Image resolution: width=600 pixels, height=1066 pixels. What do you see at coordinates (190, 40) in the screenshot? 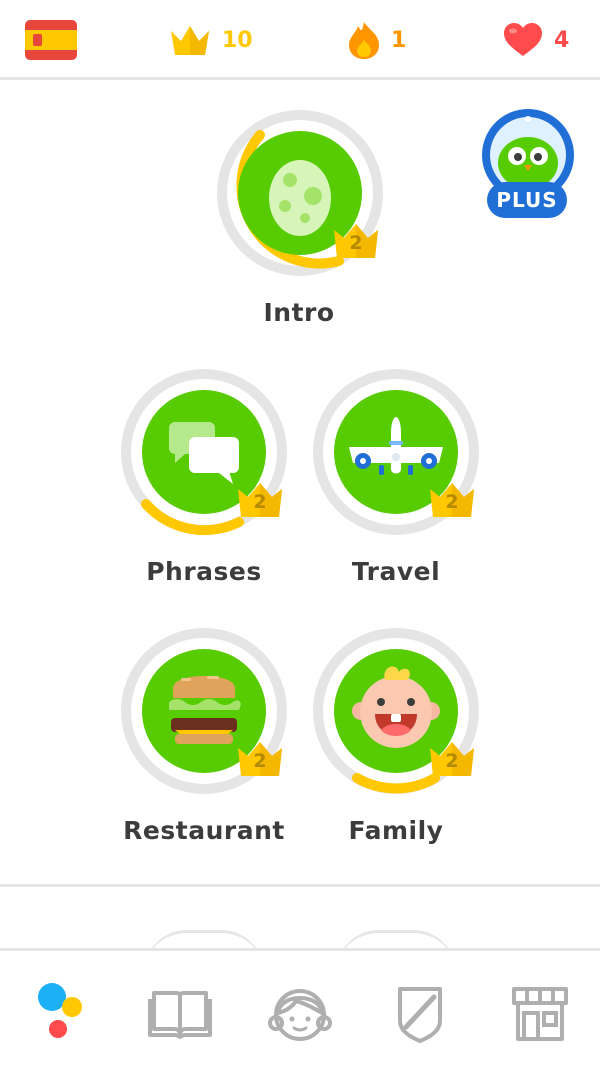
I see `crown-icon` at bounding box center [190, 40].